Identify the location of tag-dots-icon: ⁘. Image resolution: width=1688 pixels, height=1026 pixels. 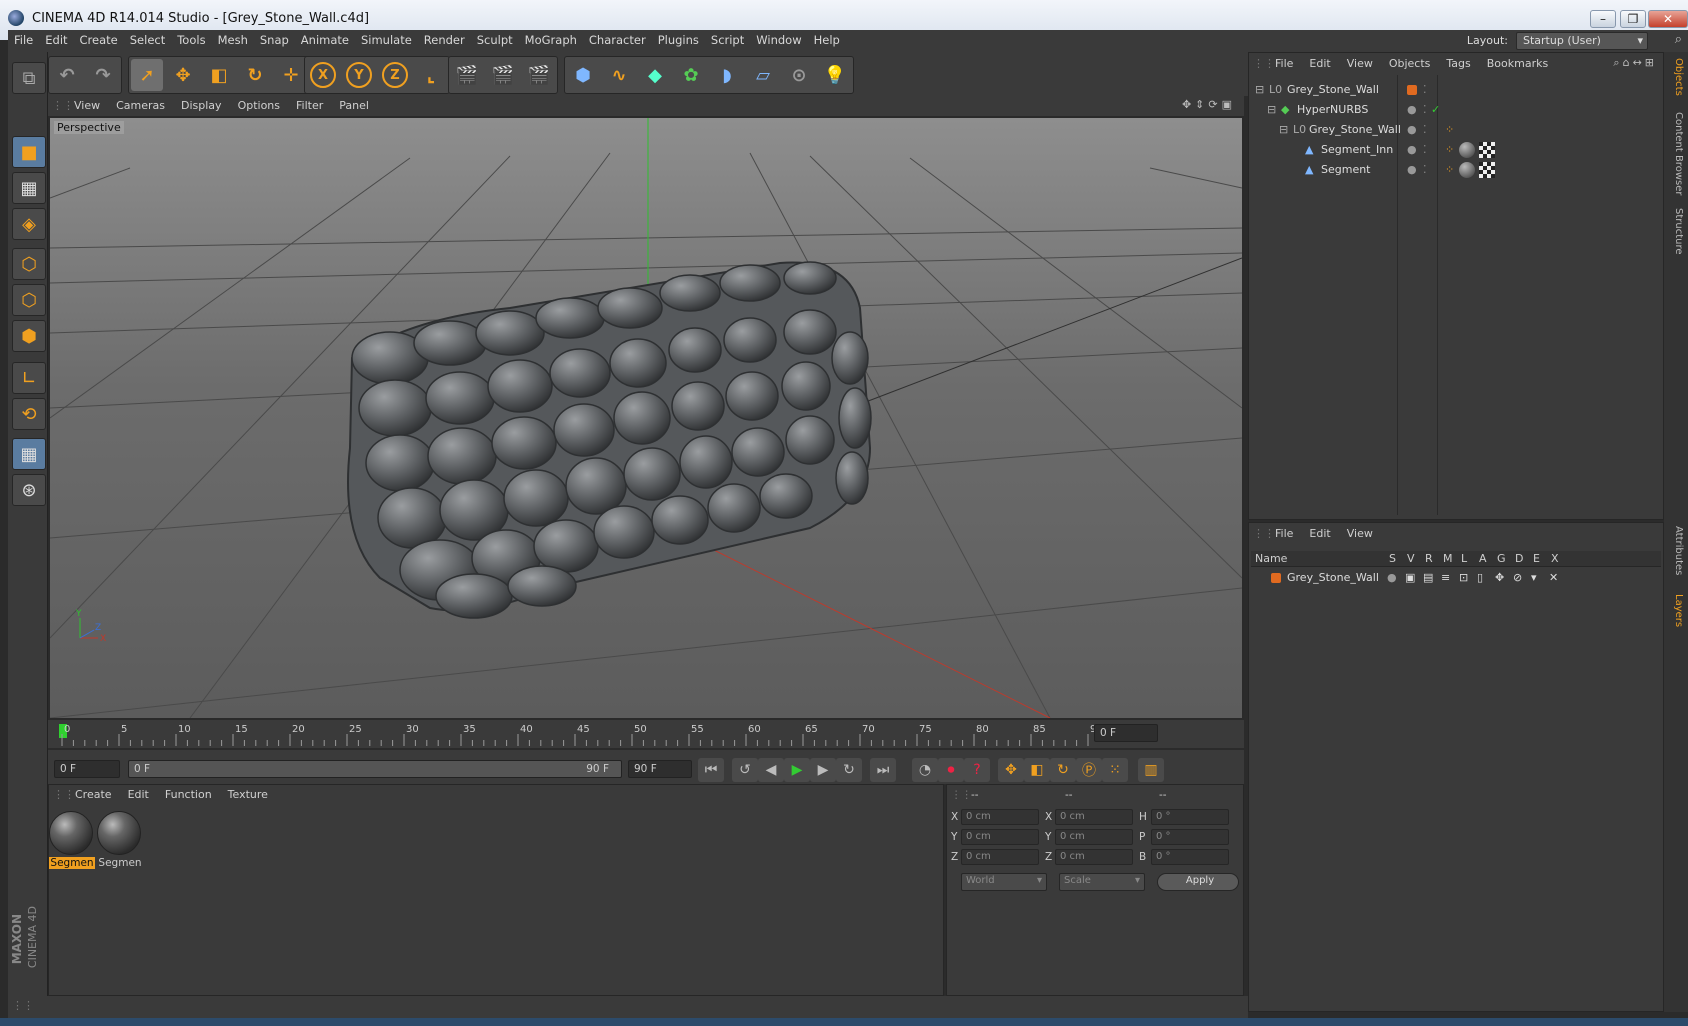
(1449, 170).